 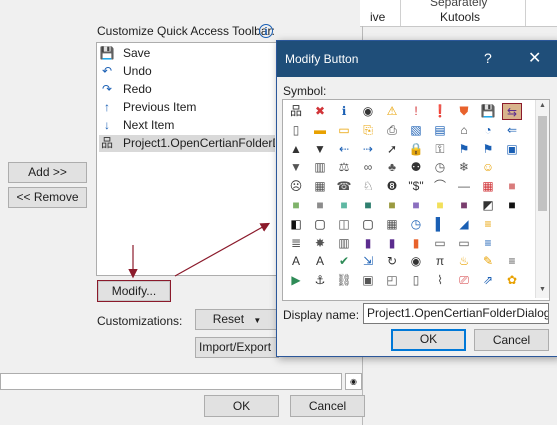 What do you see at coordinates (542, 289) in the screenshot?
I see `scroll-down-icon: ▼` at bounding box center [542, 289].